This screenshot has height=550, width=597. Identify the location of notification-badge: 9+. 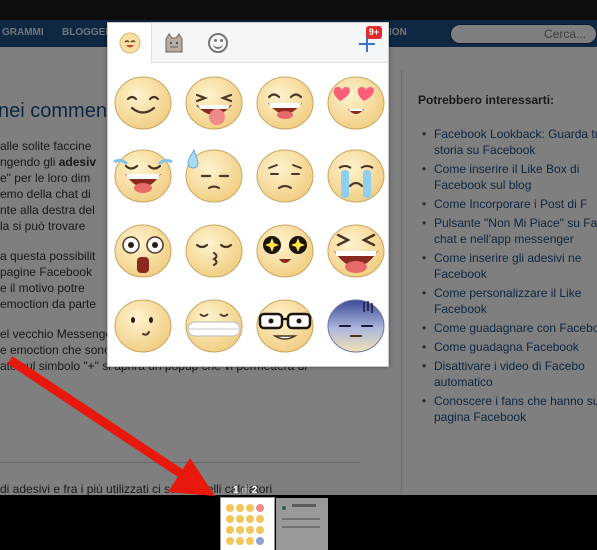
(374, 32).